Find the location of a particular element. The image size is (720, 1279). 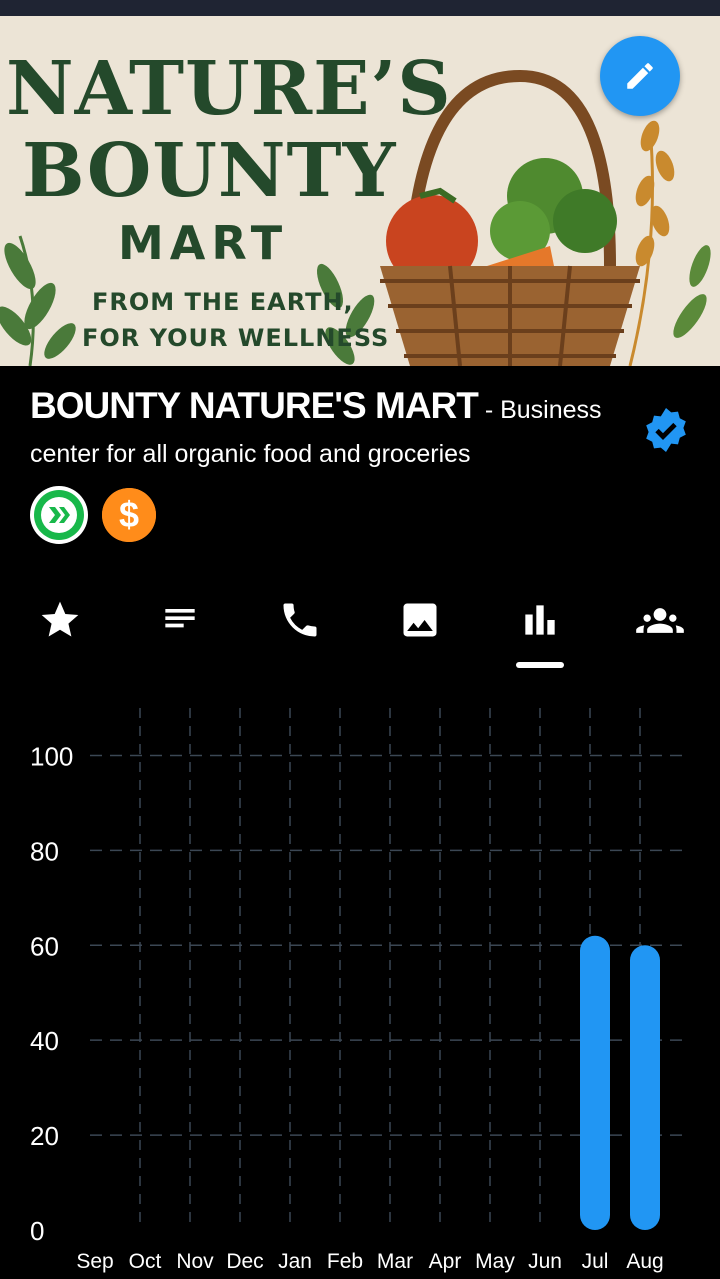

verified-badge-icon is located at coordinates (666, 430).